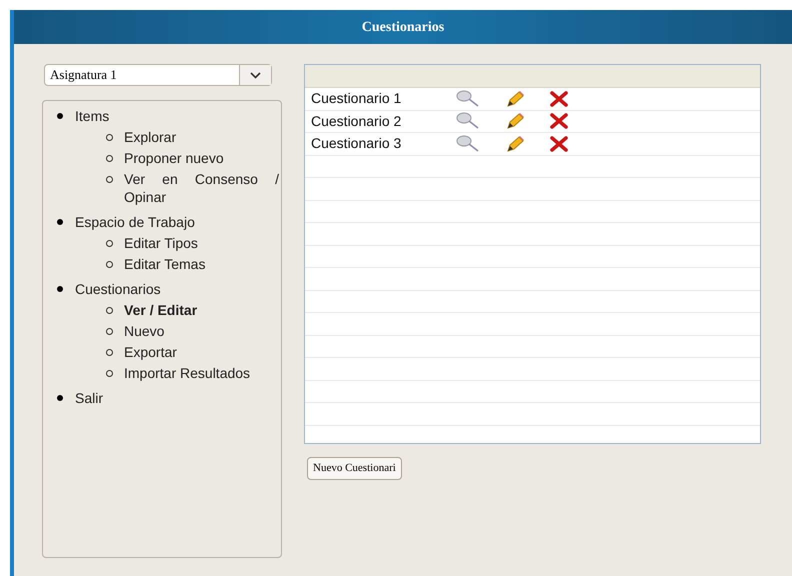  I want to click on subject-select: Asignatura 1, so click(158, 75).